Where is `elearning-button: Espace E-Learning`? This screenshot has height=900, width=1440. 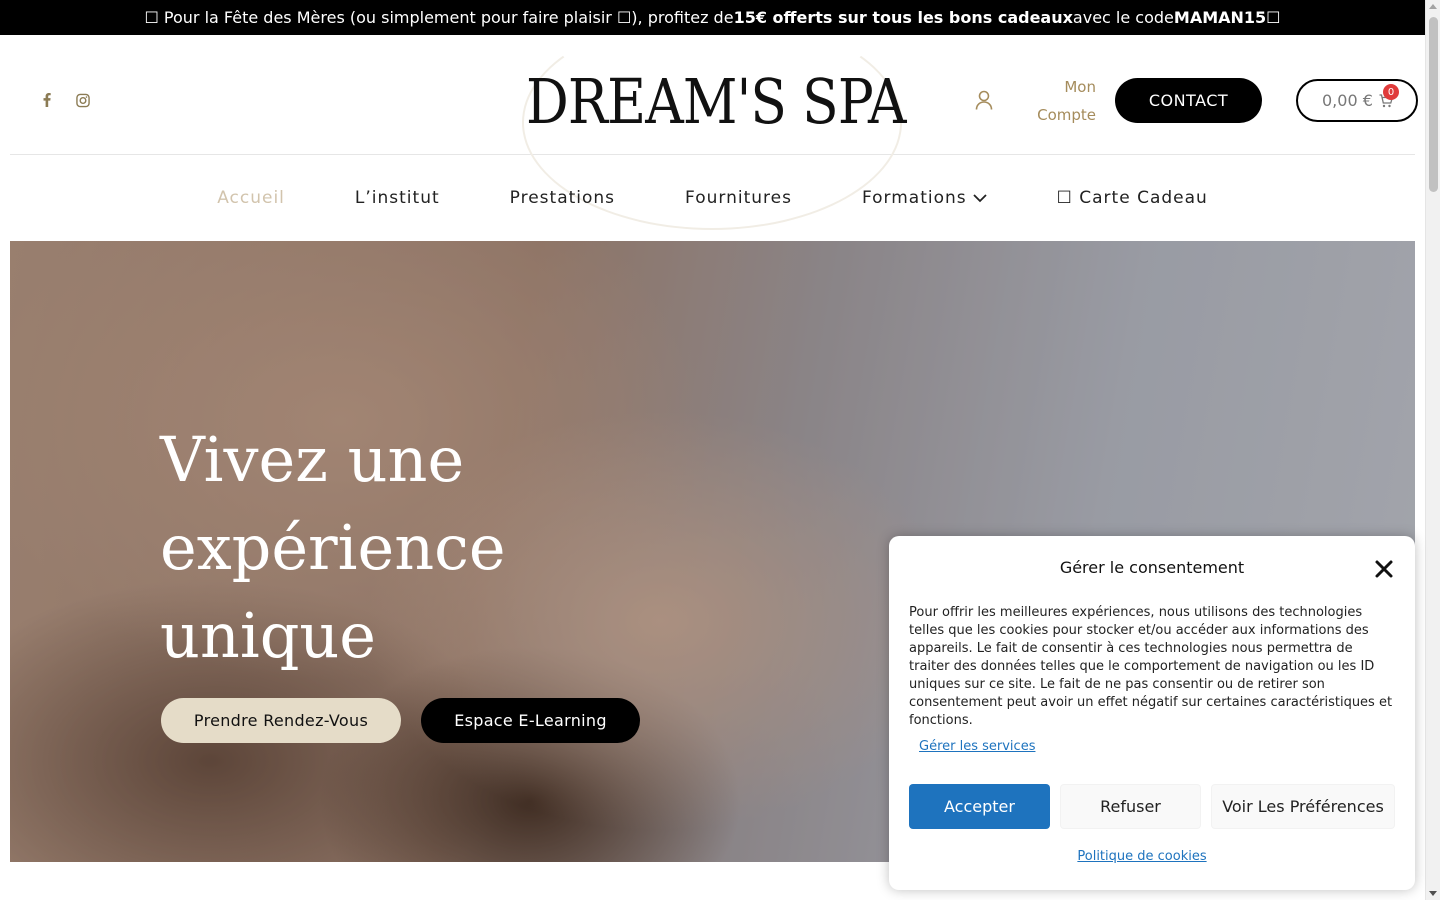 elearning-button: Espace E-Learning is located at coordinates (530, 720).